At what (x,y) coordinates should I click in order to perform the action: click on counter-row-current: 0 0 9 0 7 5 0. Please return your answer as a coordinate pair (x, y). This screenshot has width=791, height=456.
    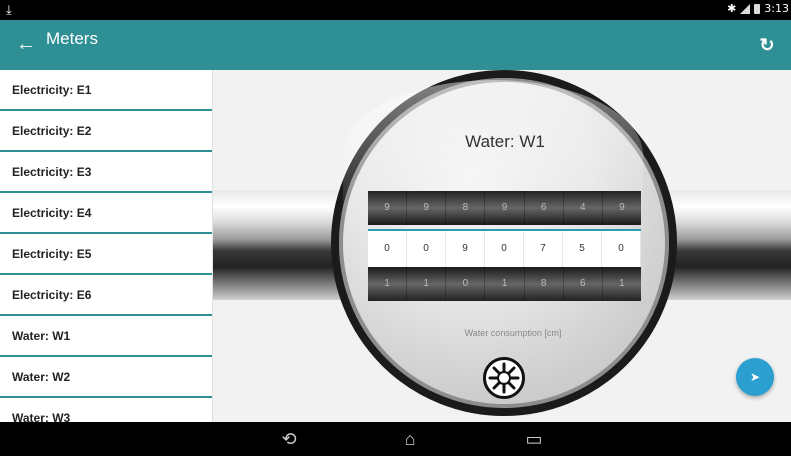
    Looking at the image, I should click on (504, 249).